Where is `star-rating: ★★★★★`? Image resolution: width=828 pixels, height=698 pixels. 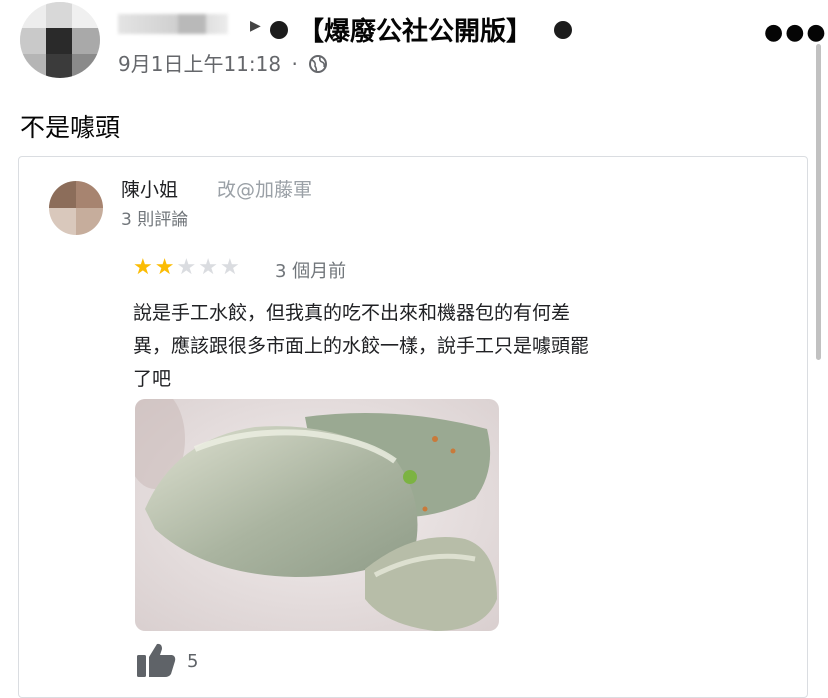 star-rating: ★★★★★ is located at coordinates (187, 267).